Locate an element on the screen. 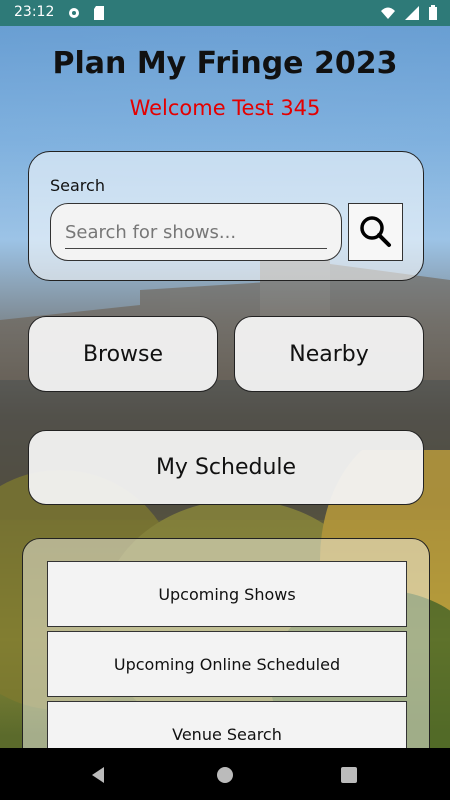 This screenshot has width=450, height=800. navigation-bar is located at coordinates (225, 774).